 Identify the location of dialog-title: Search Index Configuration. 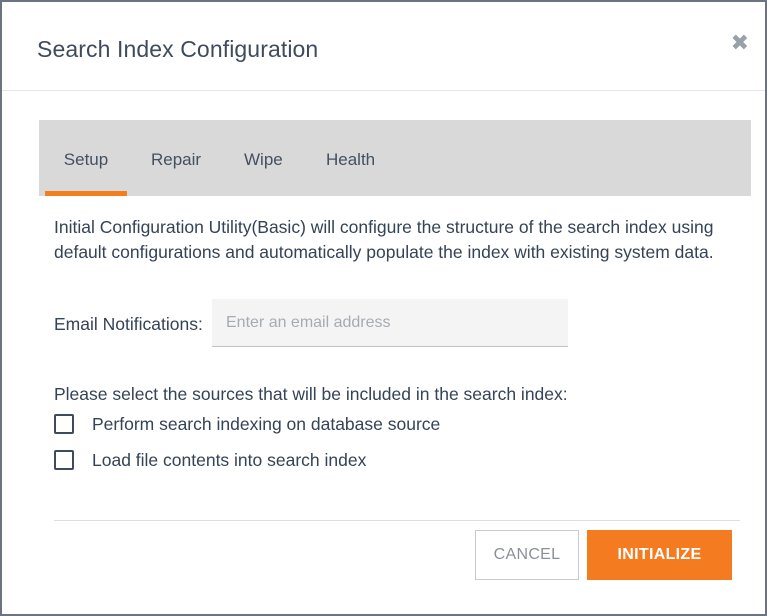
(178, 49).